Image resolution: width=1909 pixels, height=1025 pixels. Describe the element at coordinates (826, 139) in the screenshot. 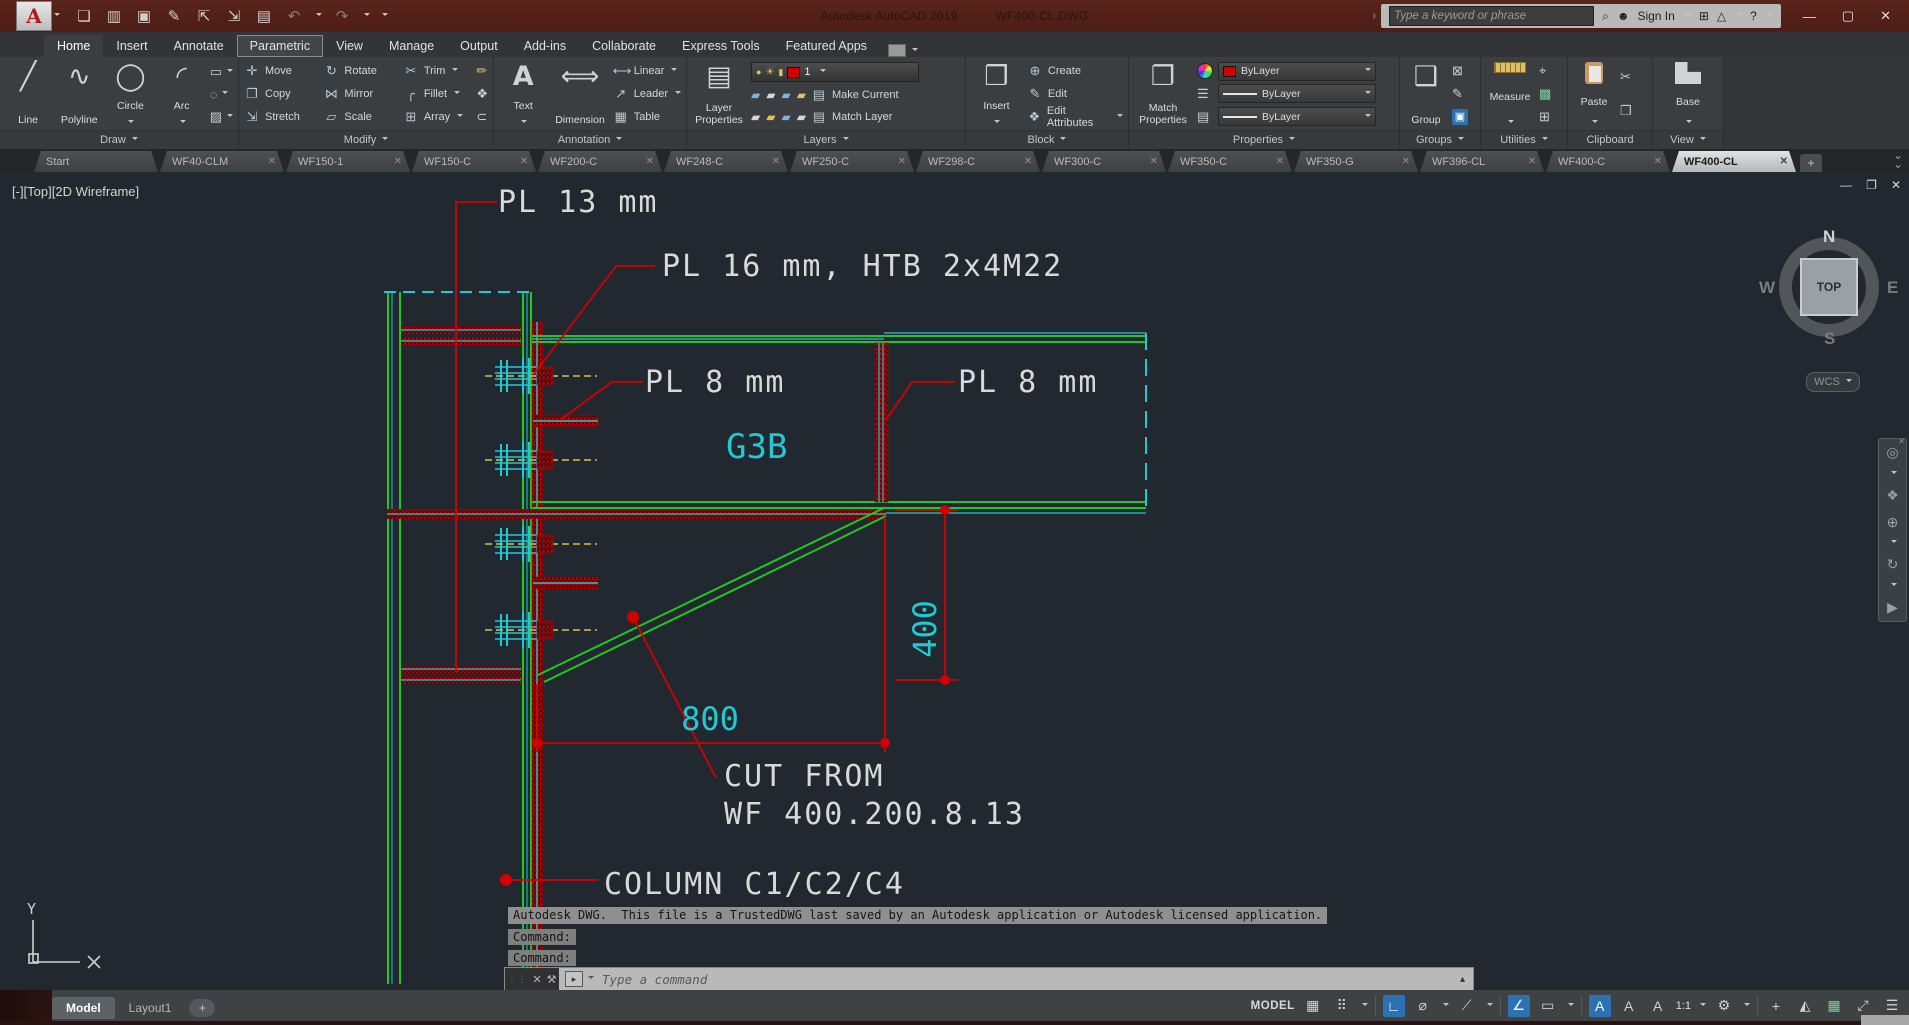

I see `panel-label-layers: Layers` at that location.